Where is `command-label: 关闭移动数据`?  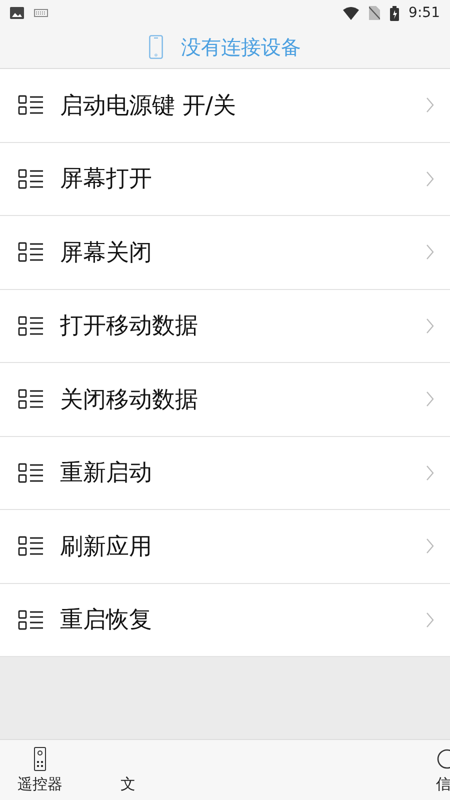 command-label: 关闭移动数据 is located at coordinates (129, 400).